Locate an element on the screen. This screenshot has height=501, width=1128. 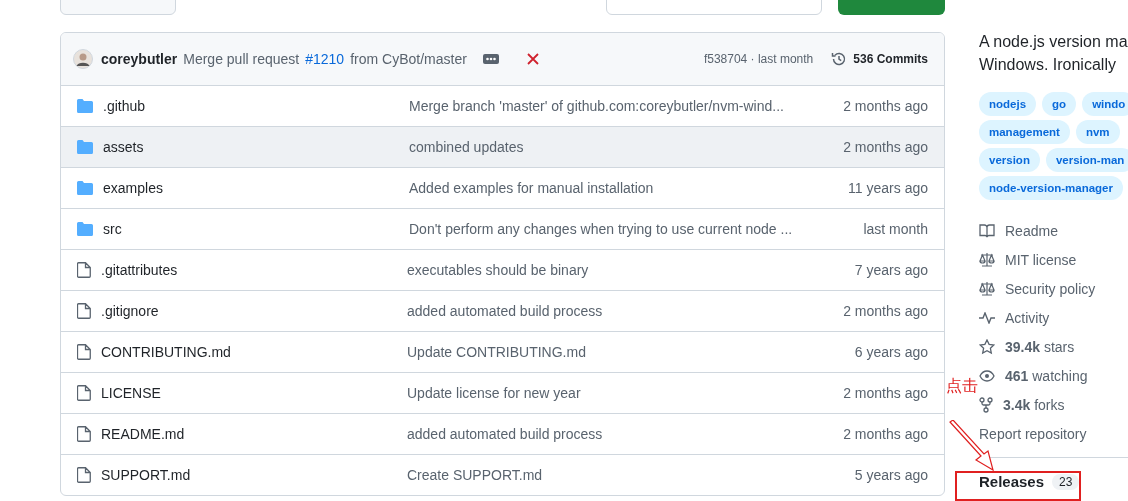
commit-time: 5 years ago is located at coordinates (891, 475).